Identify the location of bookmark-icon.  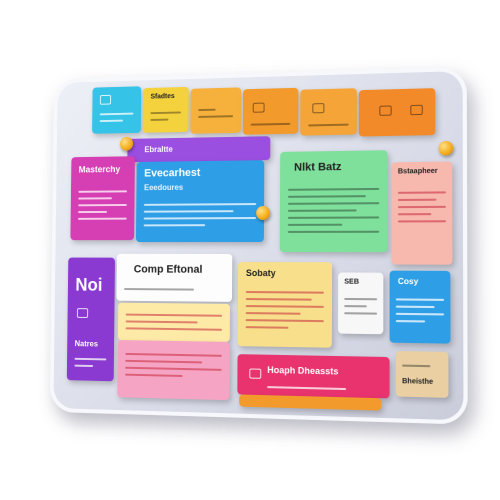
(255, 373).